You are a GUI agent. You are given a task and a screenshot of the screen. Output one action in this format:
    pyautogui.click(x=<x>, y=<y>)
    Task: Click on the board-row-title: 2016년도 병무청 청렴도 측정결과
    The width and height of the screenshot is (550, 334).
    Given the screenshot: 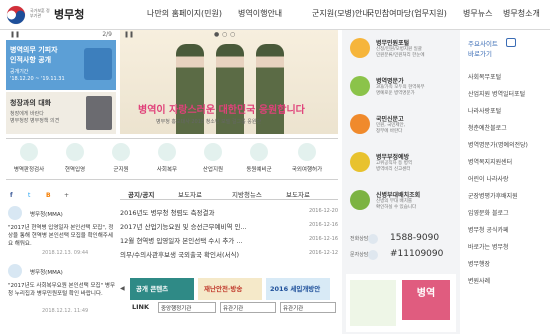 What is the action you would take?
    pyautogui.click(x=167, y=213)
    